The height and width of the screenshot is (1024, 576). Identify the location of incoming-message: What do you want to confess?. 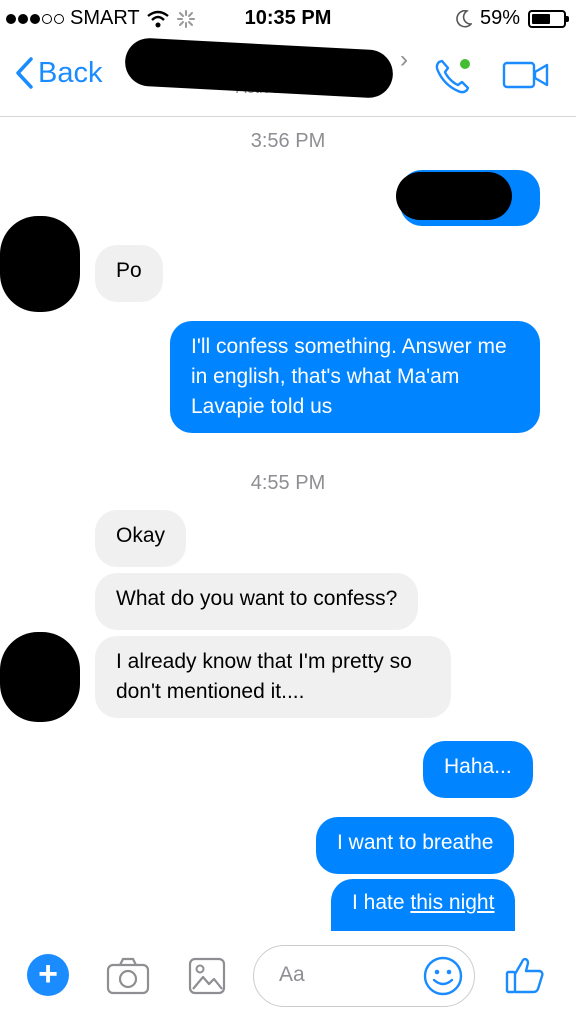
(257, 601).